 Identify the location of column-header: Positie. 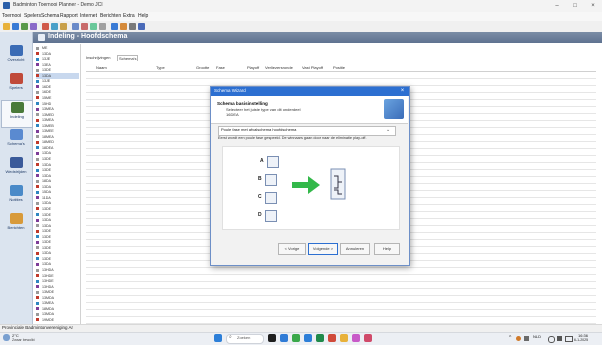
(339, 67).